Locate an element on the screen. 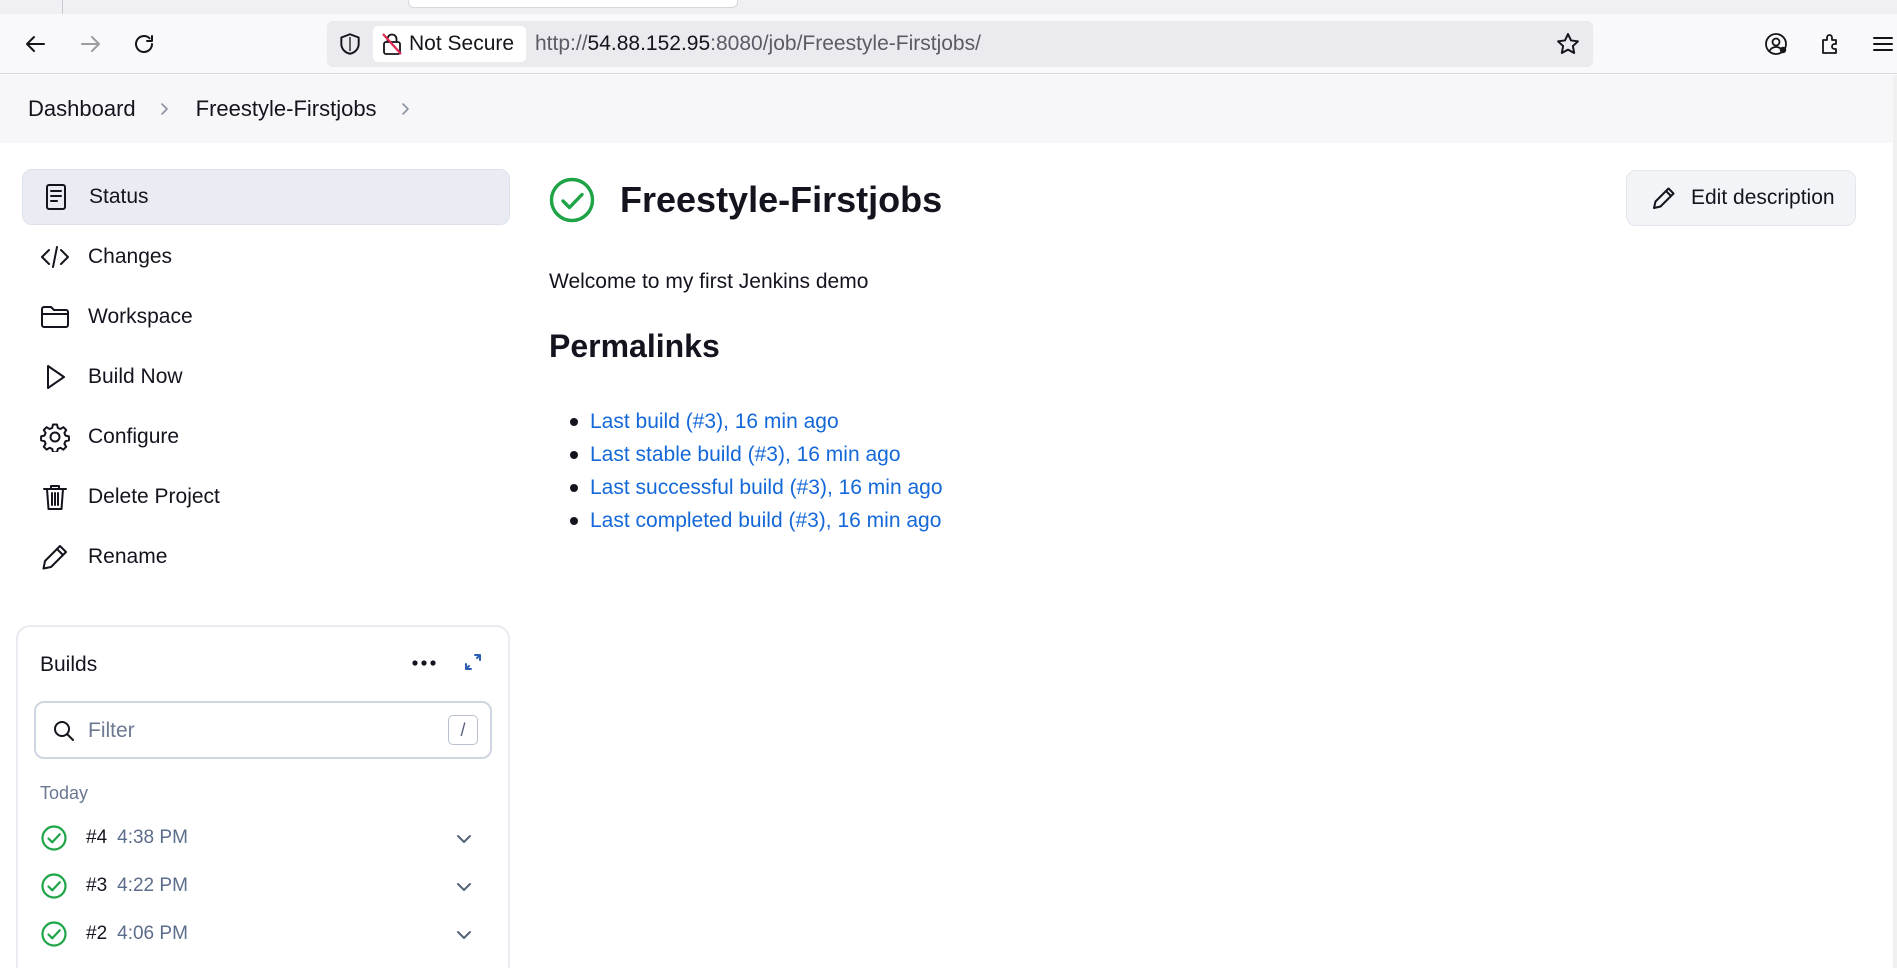  play-icon is located at coordinates (55, 377).